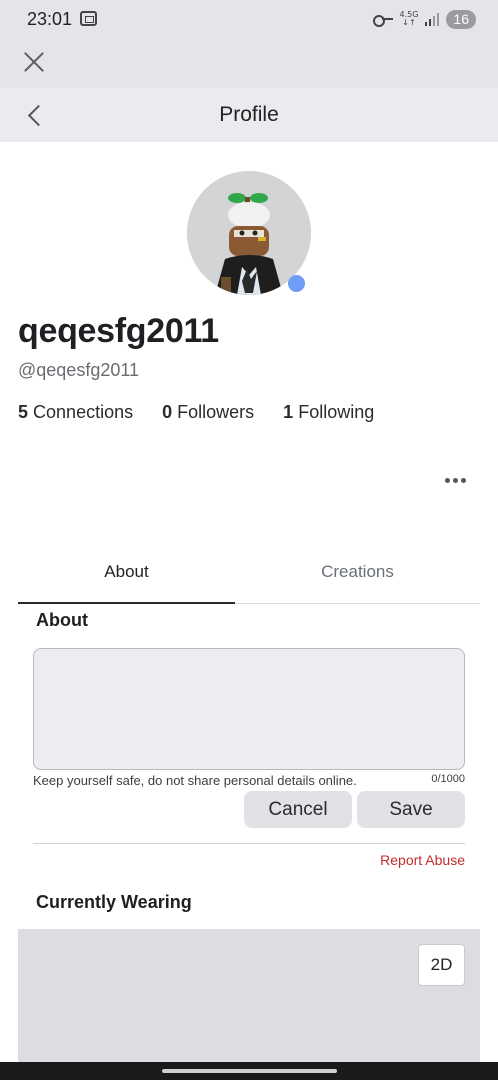  I want to click on signal-icon, so click(432, 19).